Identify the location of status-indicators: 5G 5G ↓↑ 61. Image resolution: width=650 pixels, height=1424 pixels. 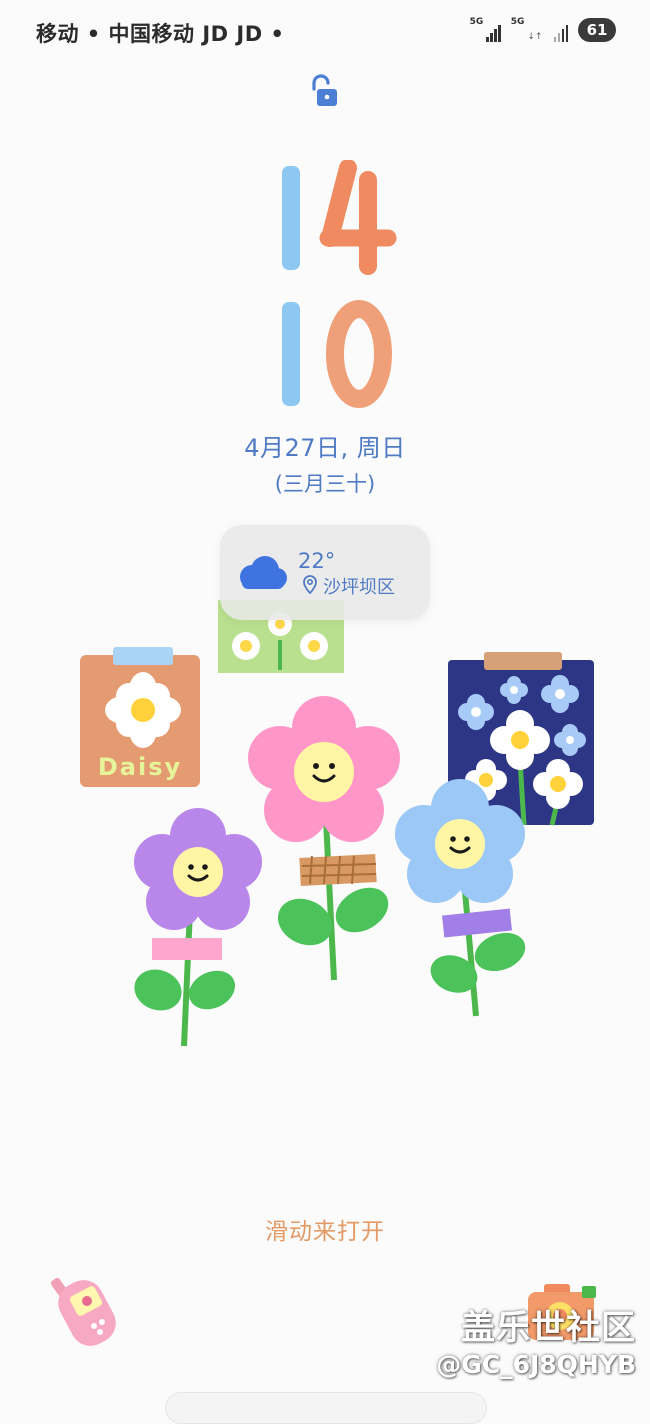
(543, 30).